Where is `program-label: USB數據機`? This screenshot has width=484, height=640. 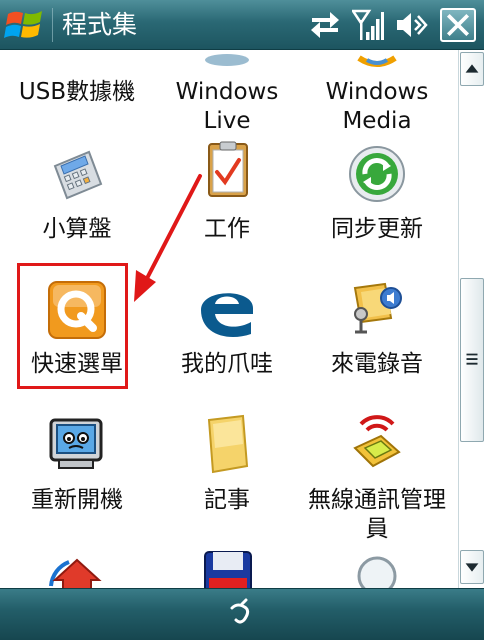
program-label: USB數據機 is located at coordinates (77, 92).